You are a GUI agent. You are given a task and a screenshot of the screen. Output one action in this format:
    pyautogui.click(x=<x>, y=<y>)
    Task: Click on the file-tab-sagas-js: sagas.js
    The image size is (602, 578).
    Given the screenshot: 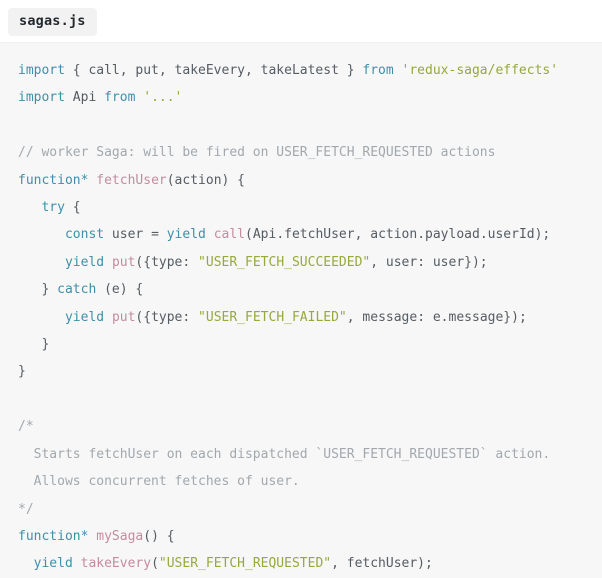 What is the action you would take?
    pyautogui.click(x=52, y=22)
    